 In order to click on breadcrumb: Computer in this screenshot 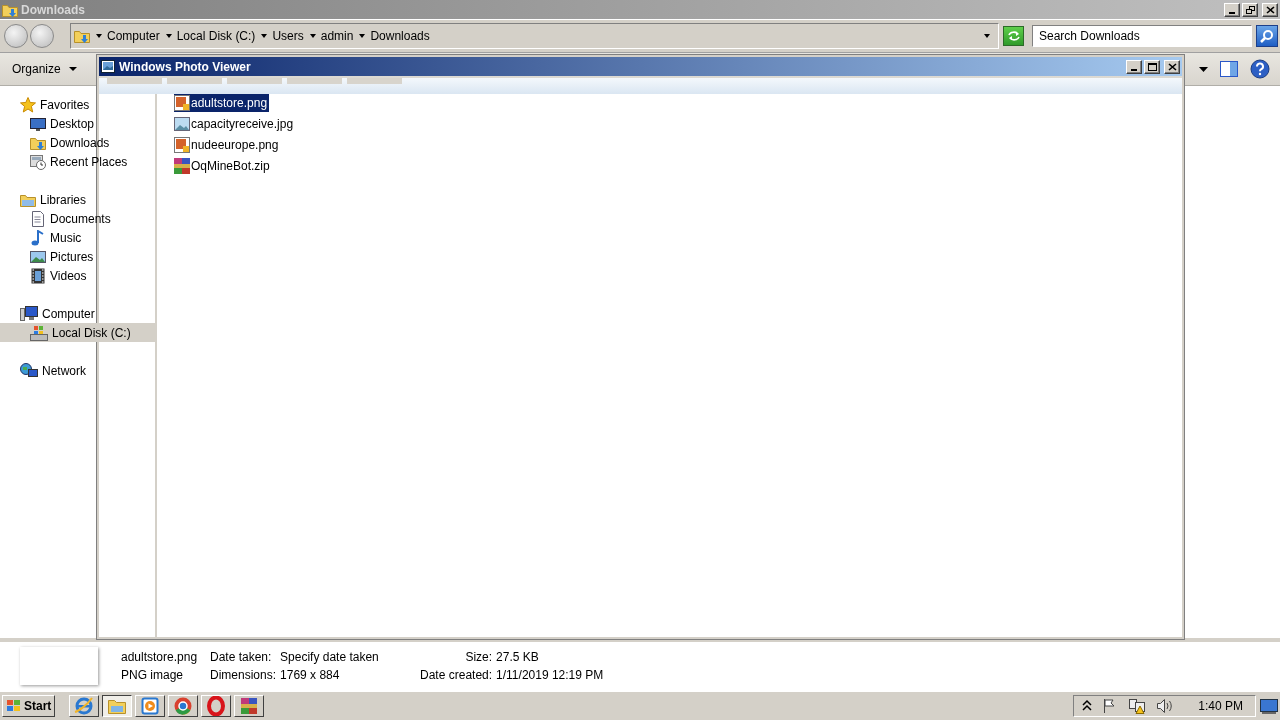, I will do `click(133, 36)`.